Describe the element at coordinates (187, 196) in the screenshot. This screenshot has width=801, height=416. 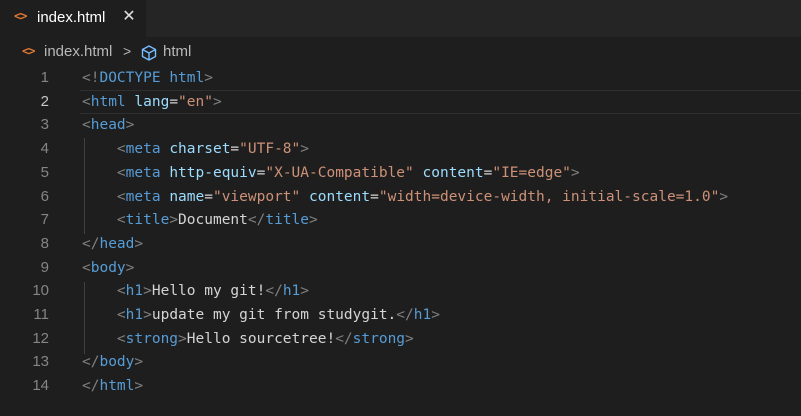
I see `code-token: name` at that location.